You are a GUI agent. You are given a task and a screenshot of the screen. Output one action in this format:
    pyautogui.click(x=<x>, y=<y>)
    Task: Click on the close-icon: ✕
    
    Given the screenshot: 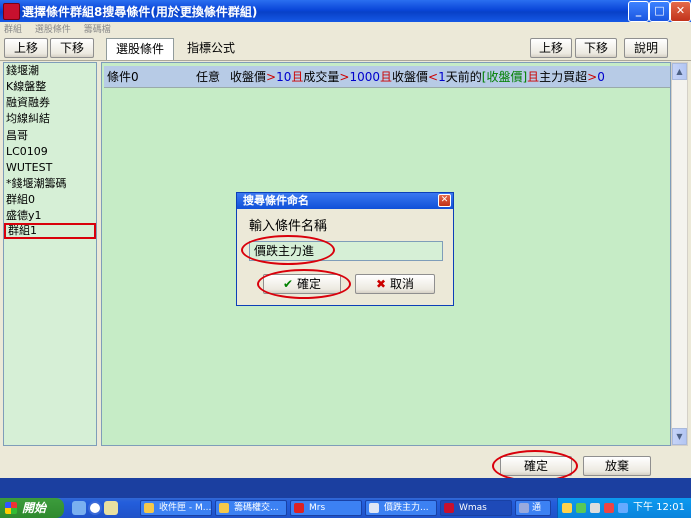 What is the action you would take?
    pyautogui.click(x=680, y=11)
    